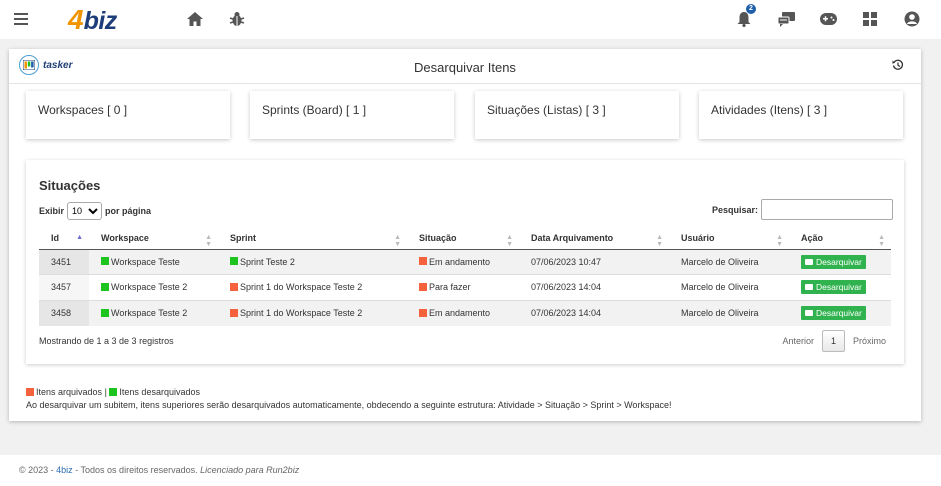  I want to click on page-length-select: 10, so click(85, 211).